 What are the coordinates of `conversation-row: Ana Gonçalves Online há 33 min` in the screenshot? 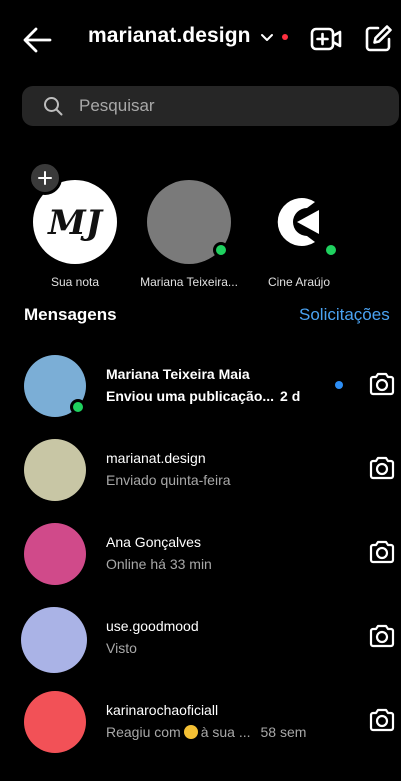 It's located at (200, 558).